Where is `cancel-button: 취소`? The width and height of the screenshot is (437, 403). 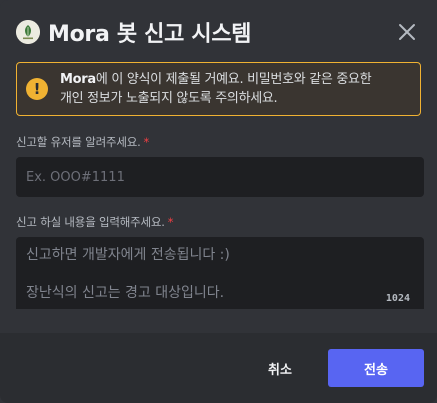 cancel-button: 취소 is located at coordinates (280, 368).